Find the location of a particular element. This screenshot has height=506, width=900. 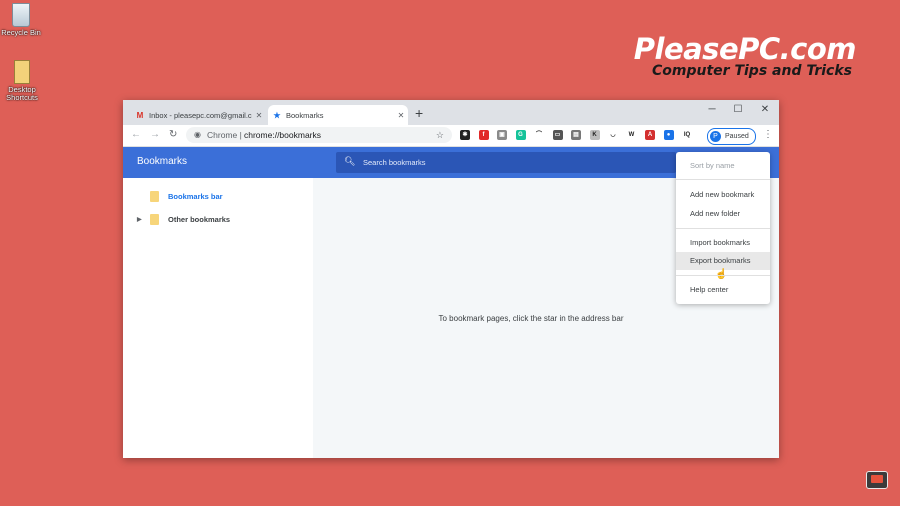

profile-status: Paused is located at coordinates (737, 136).